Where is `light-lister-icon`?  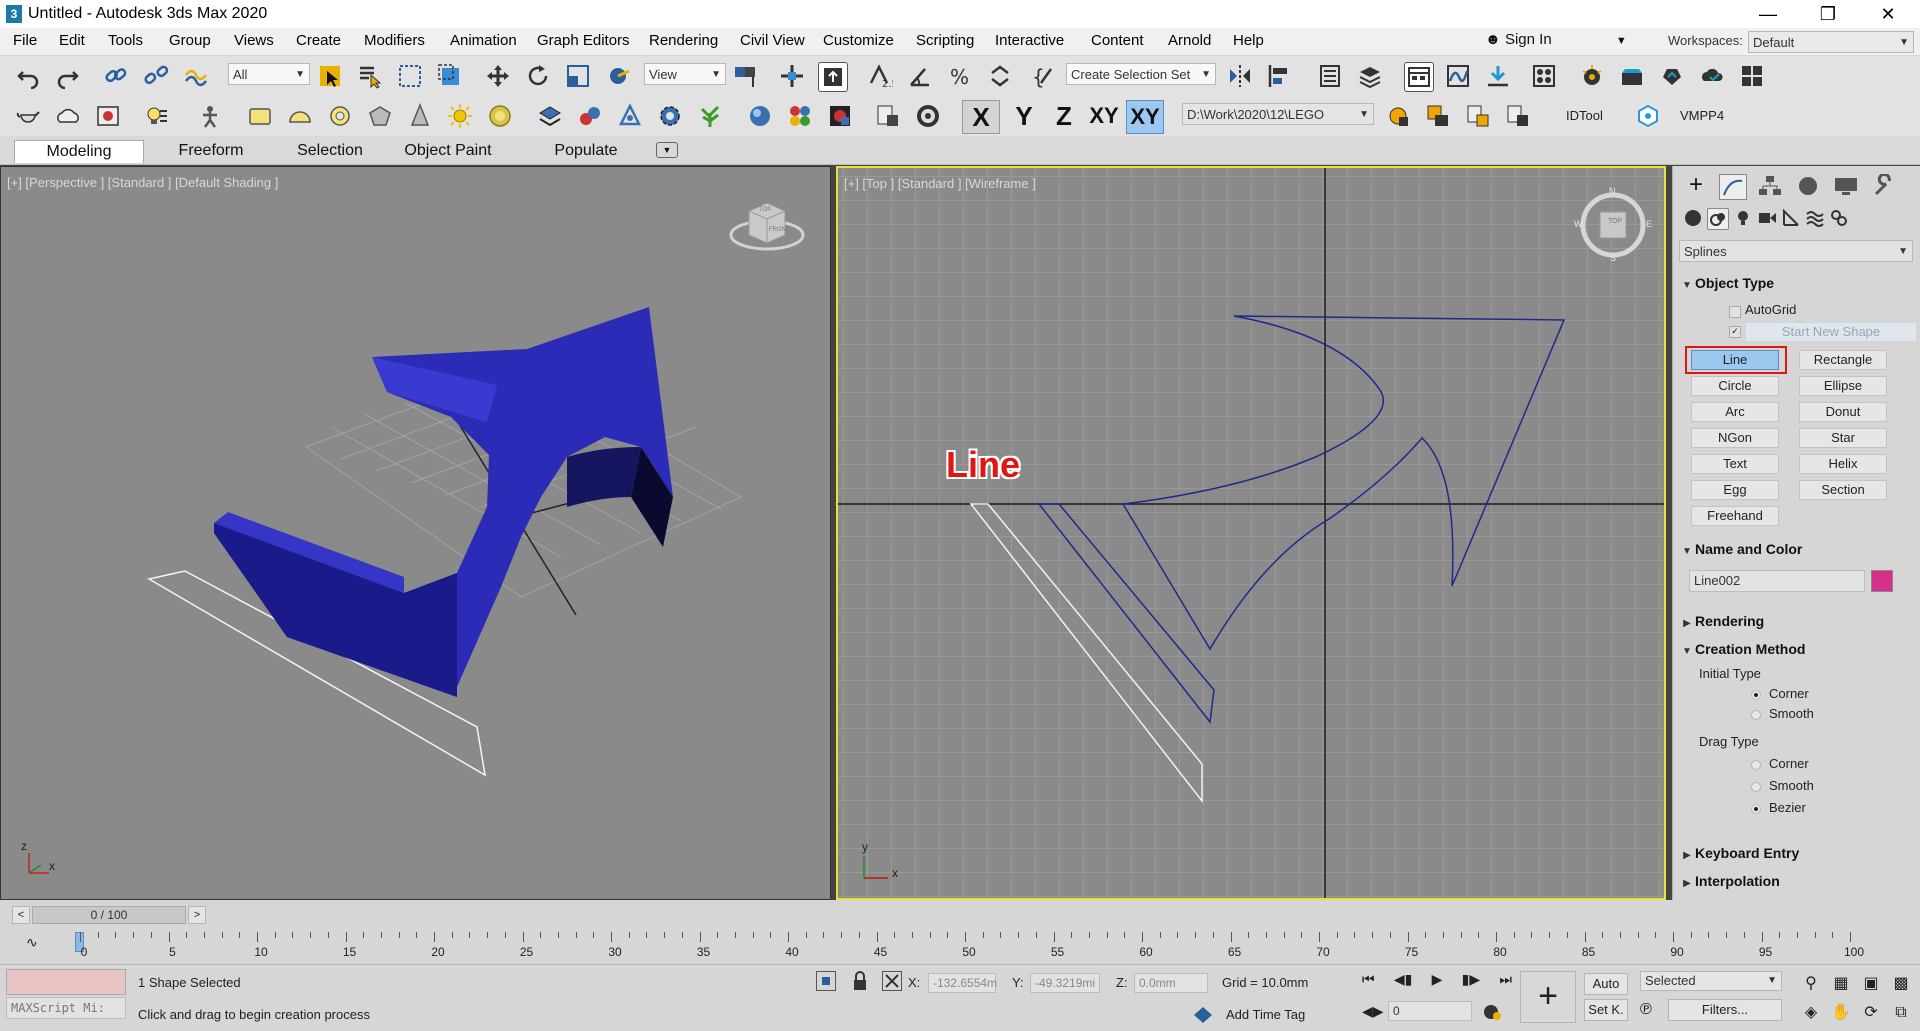 light-lister-icon is located at coordinates (156, 116).